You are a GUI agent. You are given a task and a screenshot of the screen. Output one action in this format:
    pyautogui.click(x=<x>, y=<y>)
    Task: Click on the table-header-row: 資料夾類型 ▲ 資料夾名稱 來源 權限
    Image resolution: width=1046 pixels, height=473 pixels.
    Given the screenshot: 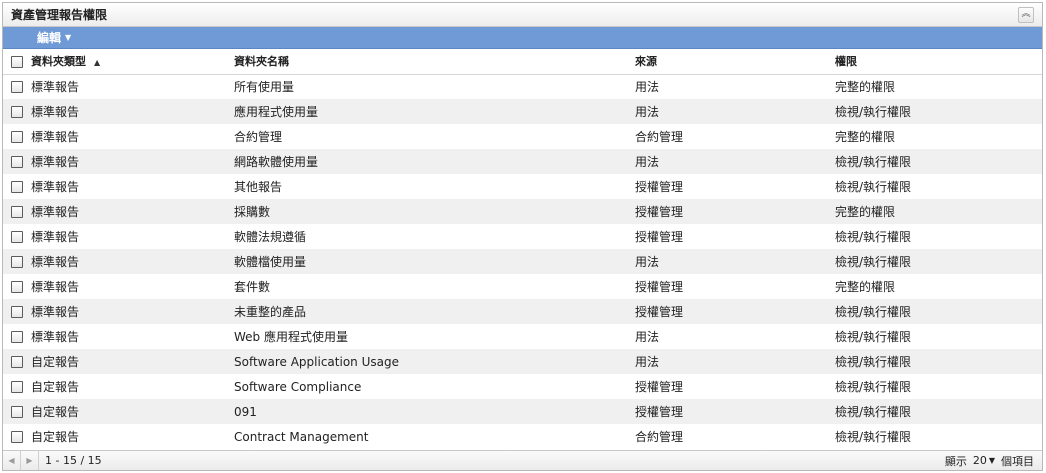 What is the action you would take?
    pyautogui.click(x=522, y=61)
    